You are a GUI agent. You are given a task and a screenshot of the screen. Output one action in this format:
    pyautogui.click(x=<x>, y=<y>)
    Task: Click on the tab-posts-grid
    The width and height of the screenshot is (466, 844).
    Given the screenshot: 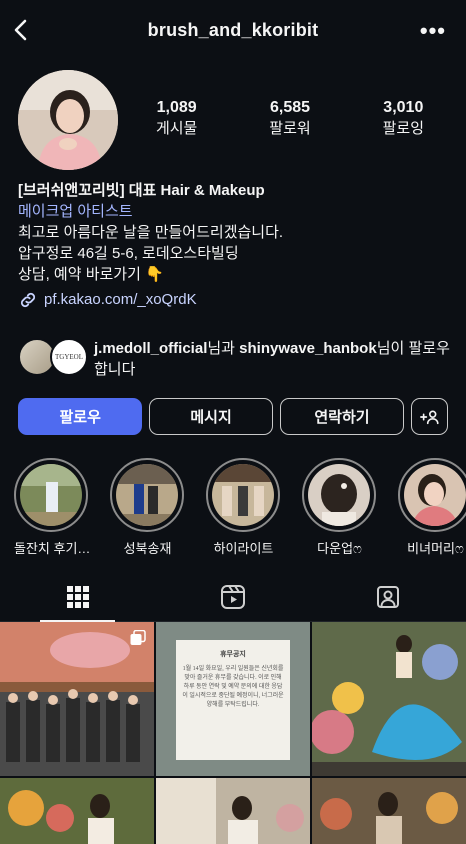 What is the action you would take?
    pyautogui.click(x=77, y=597)
    